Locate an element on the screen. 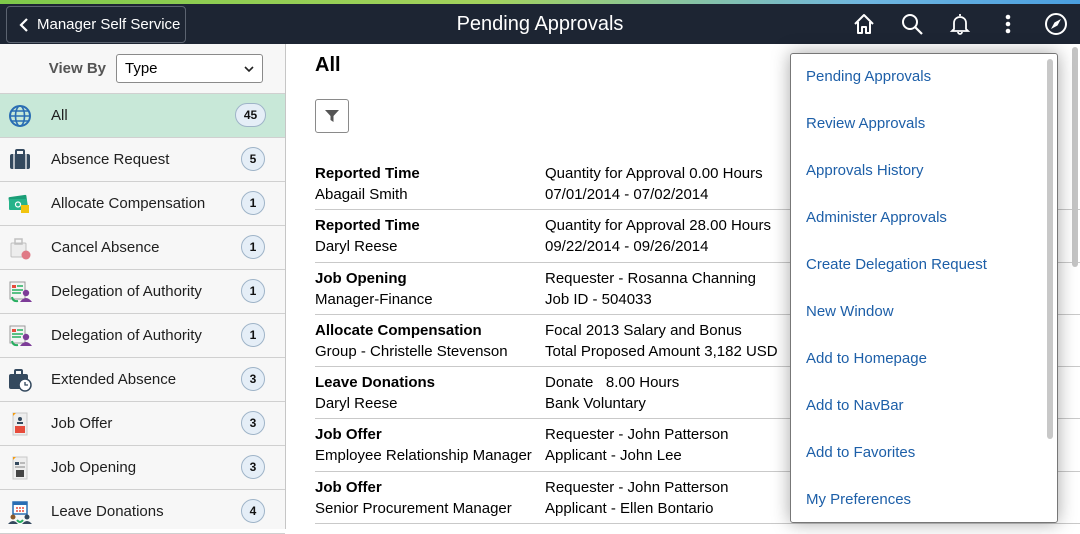  approval-type: Allocate Compensation is located at coordinates (430, 330).